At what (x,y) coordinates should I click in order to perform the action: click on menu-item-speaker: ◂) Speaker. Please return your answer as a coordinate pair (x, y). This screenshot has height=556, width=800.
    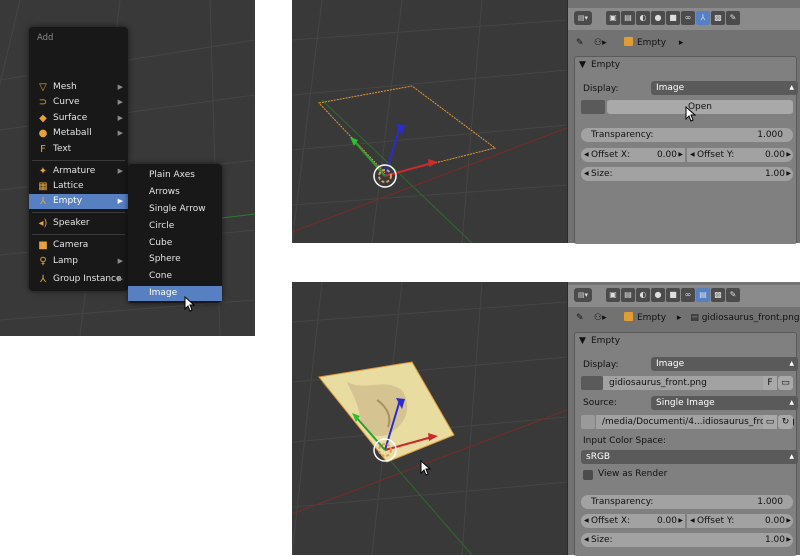
    Looking at the image, I should click on (78, 223).